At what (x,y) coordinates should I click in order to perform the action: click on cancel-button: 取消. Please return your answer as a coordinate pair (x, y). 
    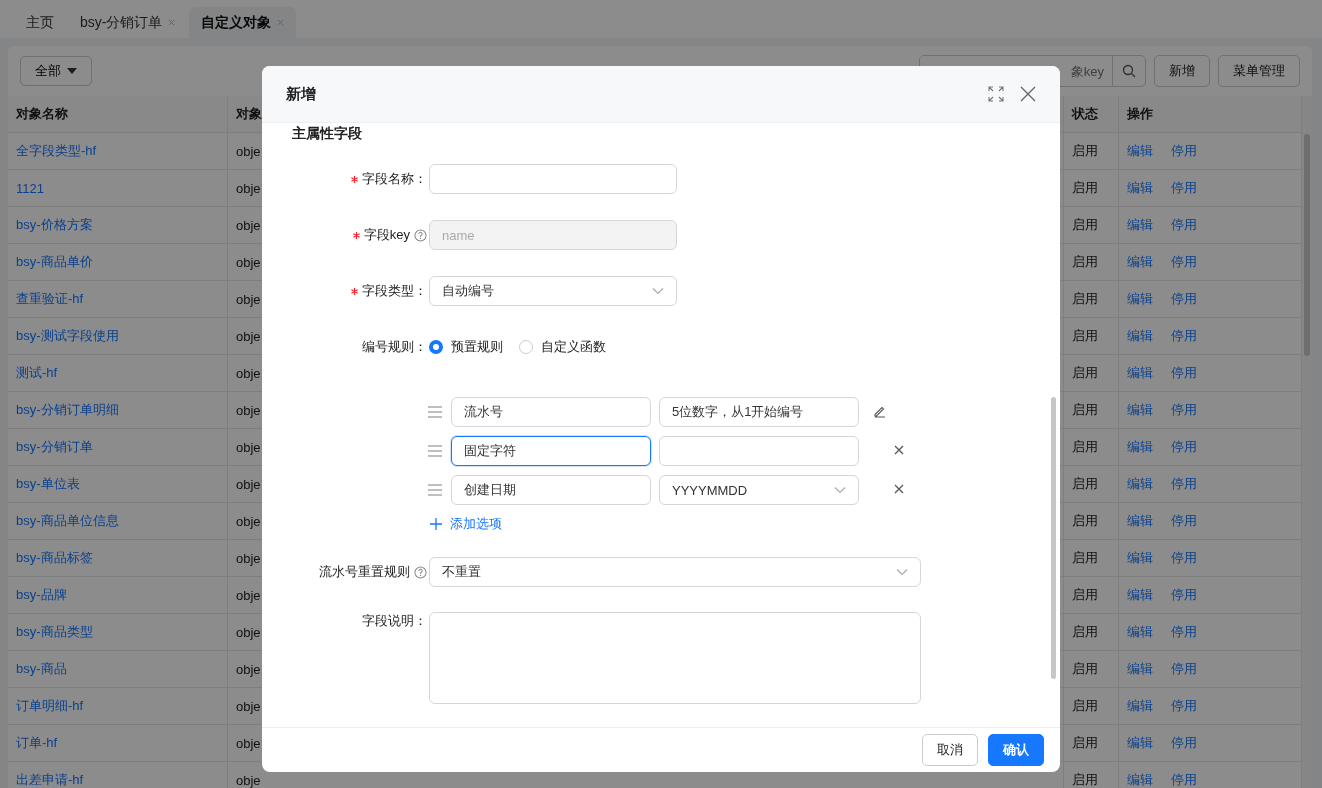
    Looking at the image, I should click on (950, 750).